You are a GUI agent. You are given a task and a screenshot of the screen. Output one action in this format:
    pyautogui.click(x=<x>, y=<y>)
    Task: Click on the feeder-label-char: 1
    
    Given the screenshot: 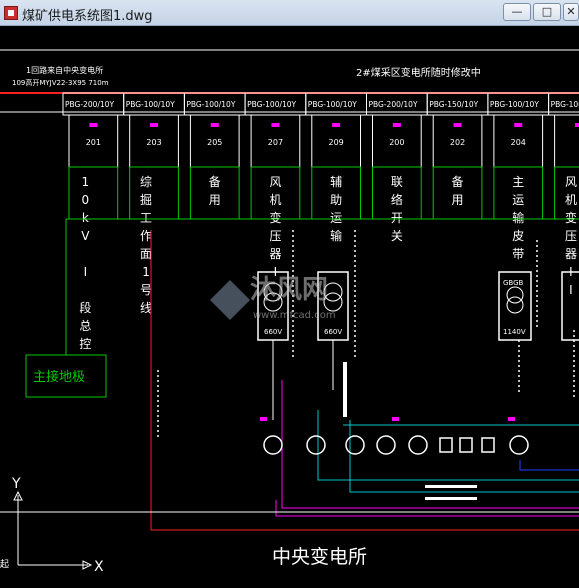 What is the action you would take?
    pyautogui.click(x=86, y=182)
    